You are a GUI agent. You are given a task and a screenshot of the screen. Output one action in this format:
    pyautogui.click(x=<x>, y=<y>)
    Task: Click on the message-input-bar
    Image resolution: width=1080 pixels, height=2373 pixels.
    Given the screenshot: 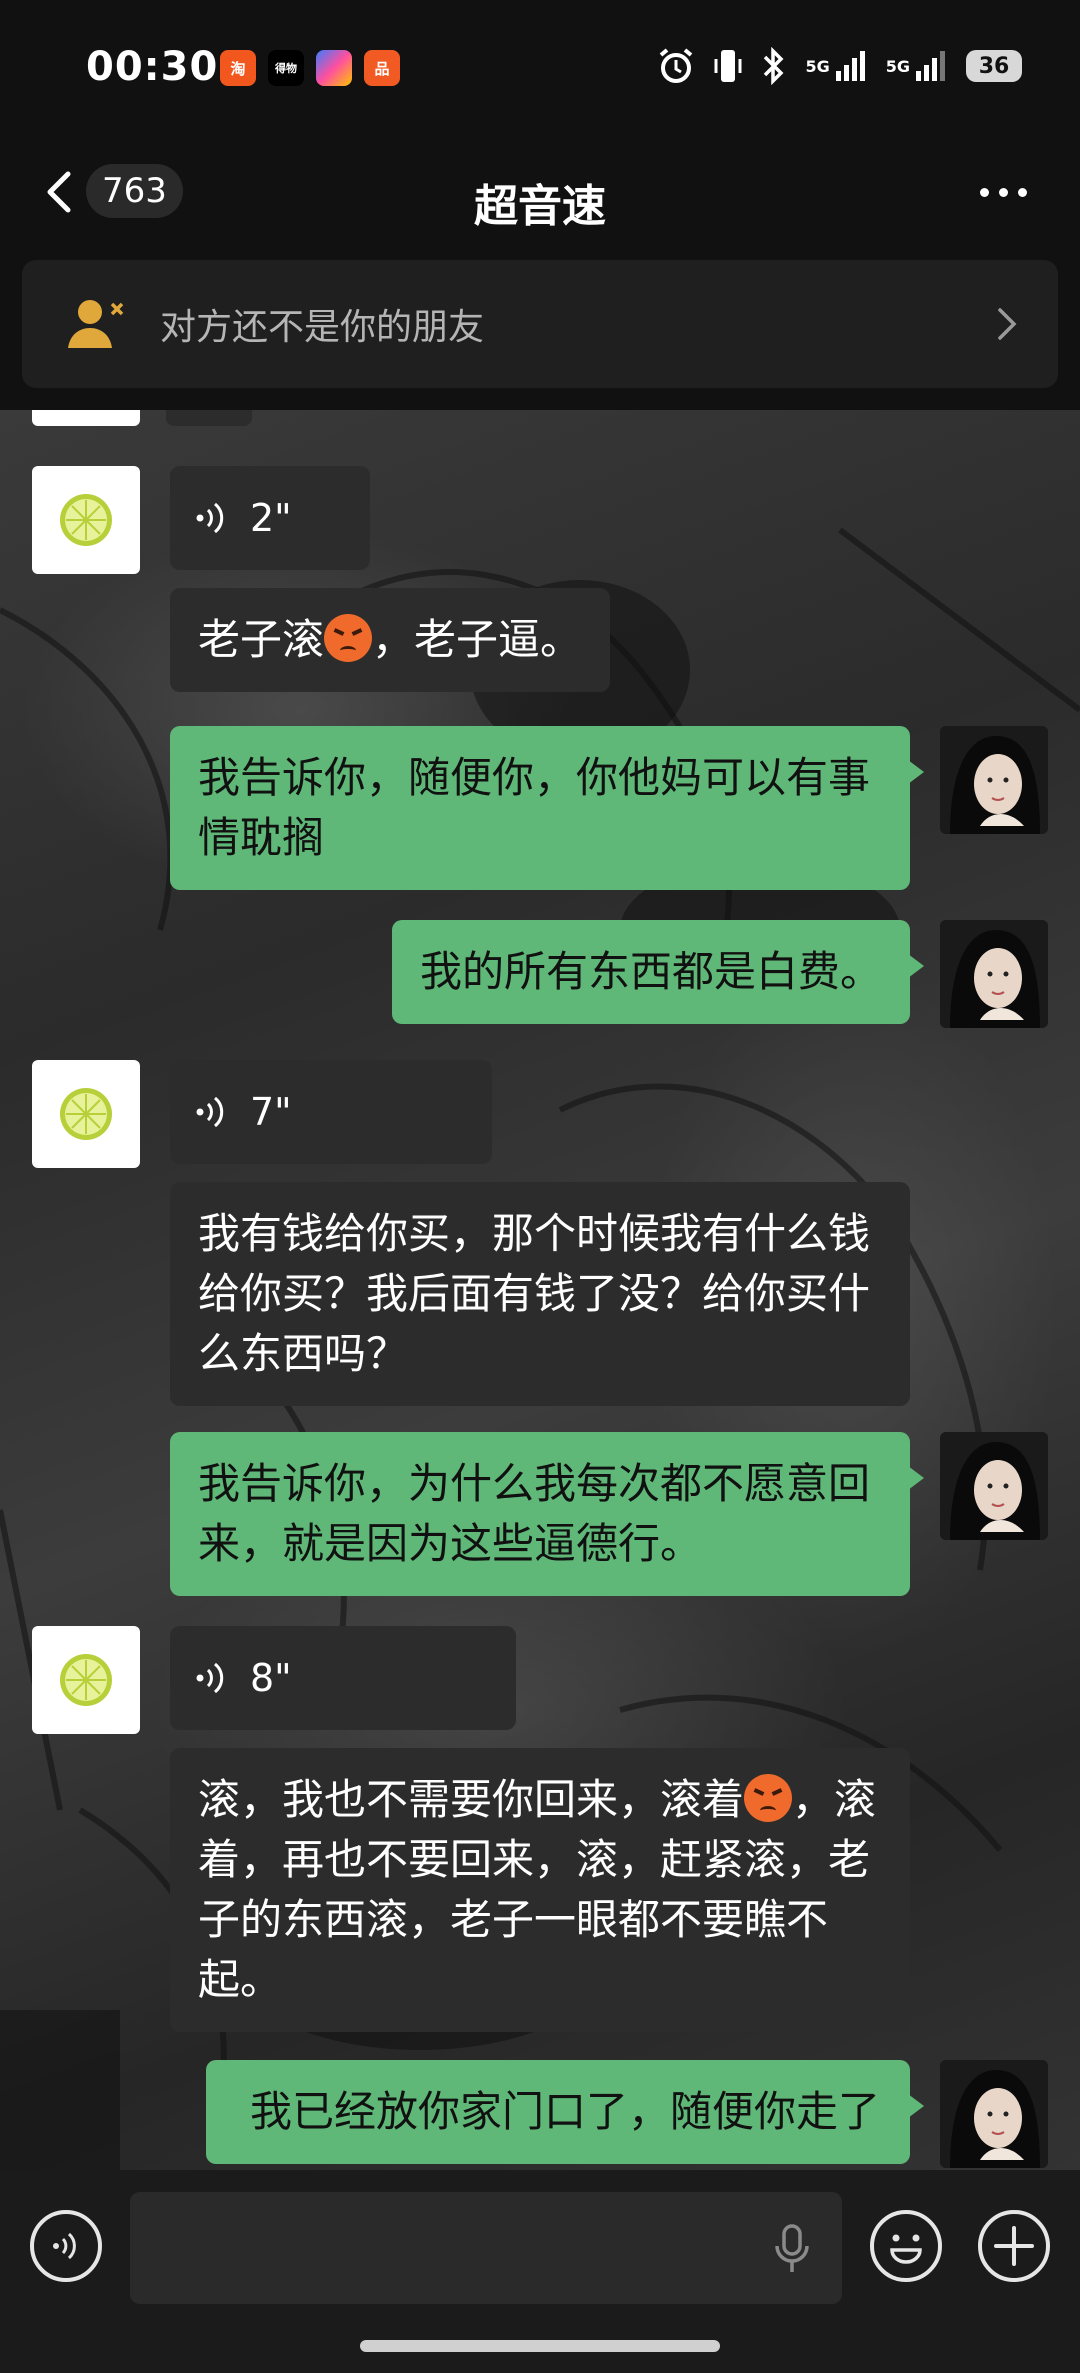 What is the action you would take?
    pyautogui.click(x=540, y=2271)
    